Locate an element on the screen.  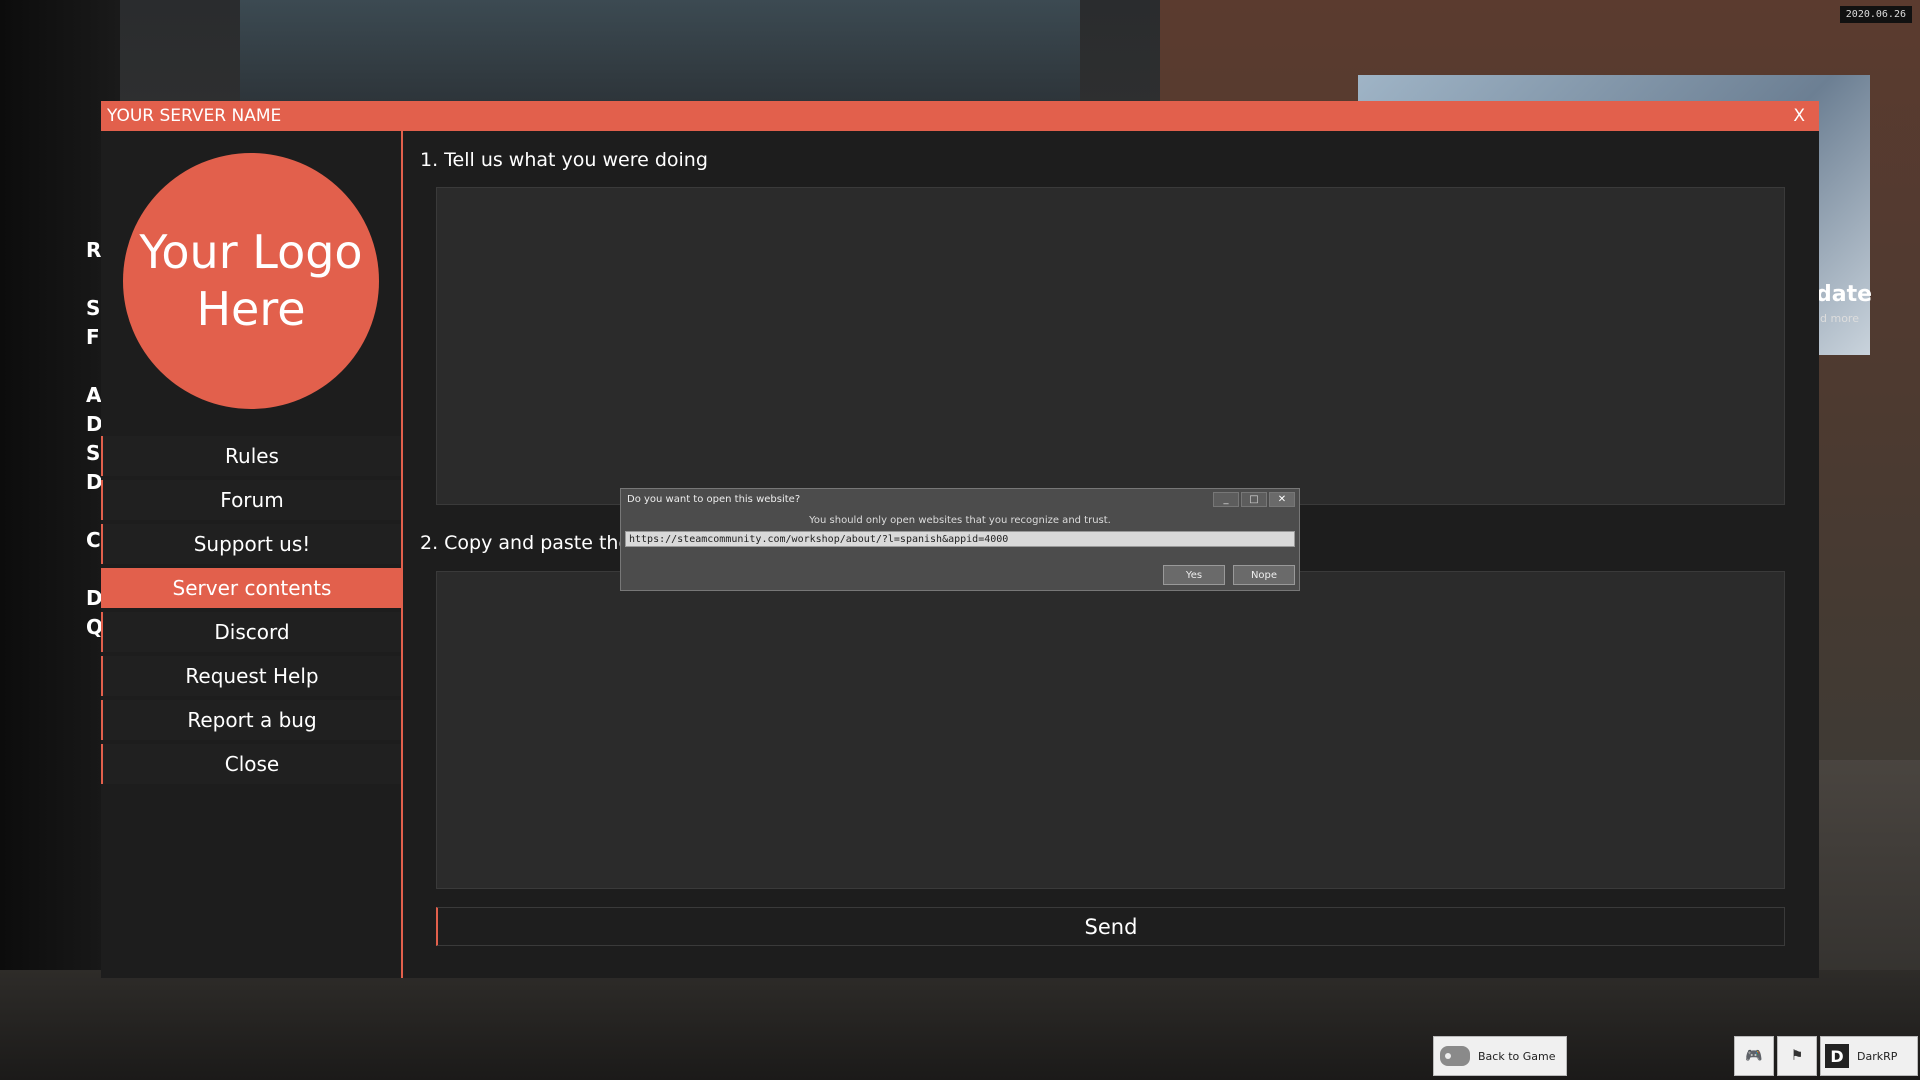
maximize-icon: □ is located at coordinates (1254, 499).